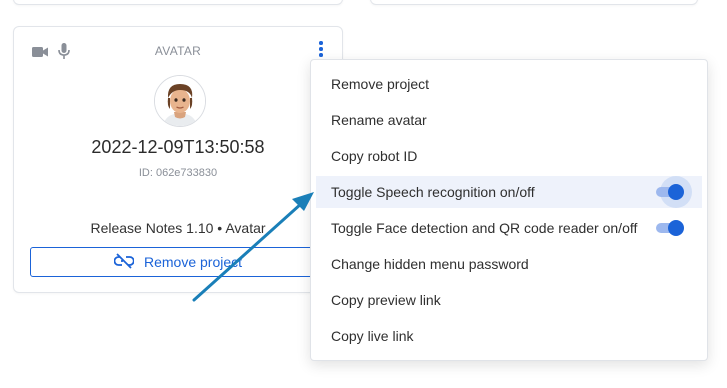 This screenshot has height=388, width=727. I want to click on more-vert-icon, so click(321, 49).